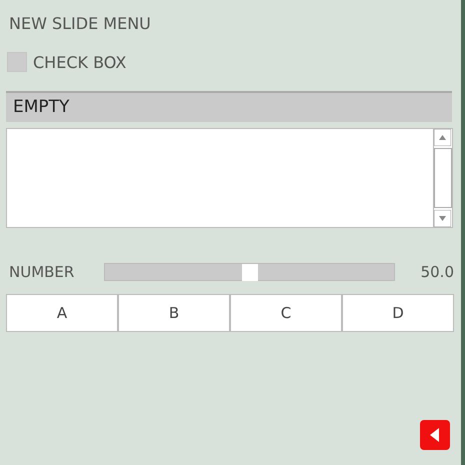 The width and height of the screenshot is (465, 465). What do you see at coordinates (80, 24) in the screenshot?
I see `panel-title: NEW SLIDE MENU` at bounding box center [80, 24].